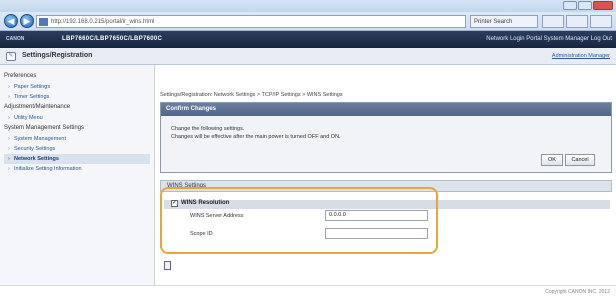  What do you see at coordinates (580, 160) in the screenshot?
I see `cancel-button: Cancel` at bounding box center [580, 160].